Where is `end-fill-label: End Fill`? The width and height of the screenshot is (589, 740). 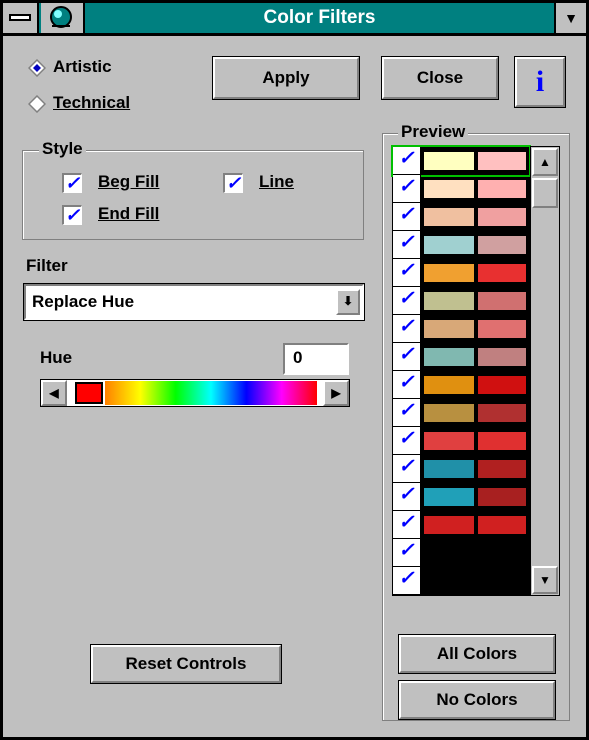
end-fill-label: End Fill is located at coordinates (128, 214).